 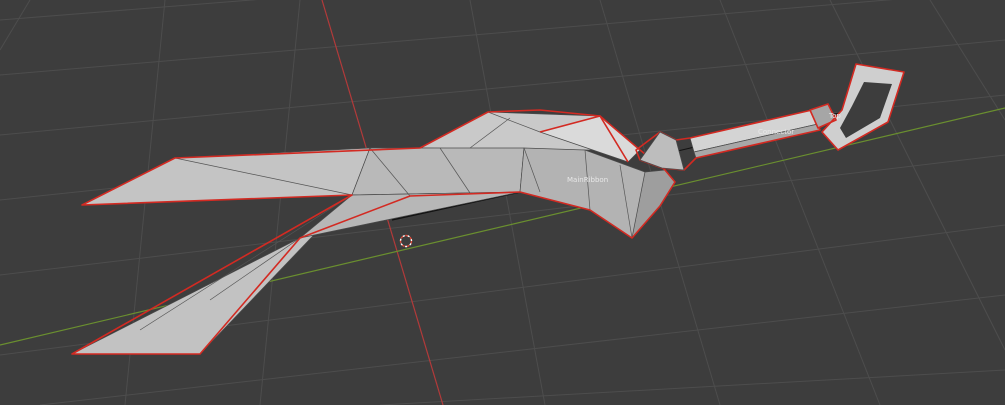 I want to click on mainribbon-label: MainRibbon, so click(x=587, y=180).